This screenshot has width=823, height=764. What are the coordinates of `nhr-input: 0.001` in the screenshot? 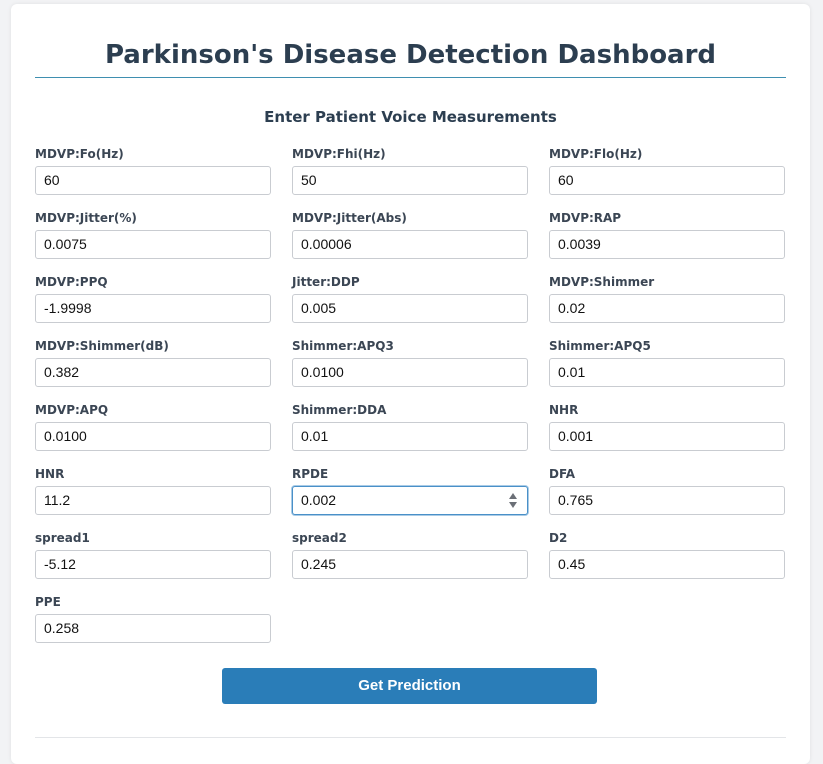 It's located at (667, 436).